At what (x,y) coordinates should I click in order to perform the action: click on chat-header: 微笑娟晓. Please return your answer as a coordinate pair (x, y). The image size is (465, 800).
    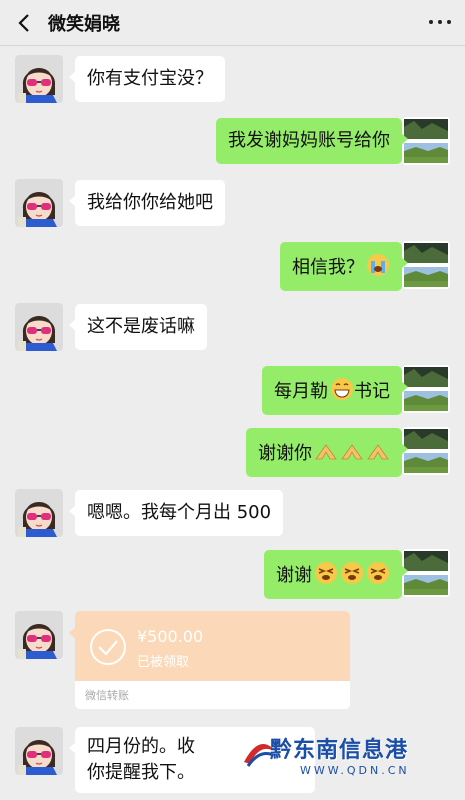
    Looking at the image, I should click on (232, 23).